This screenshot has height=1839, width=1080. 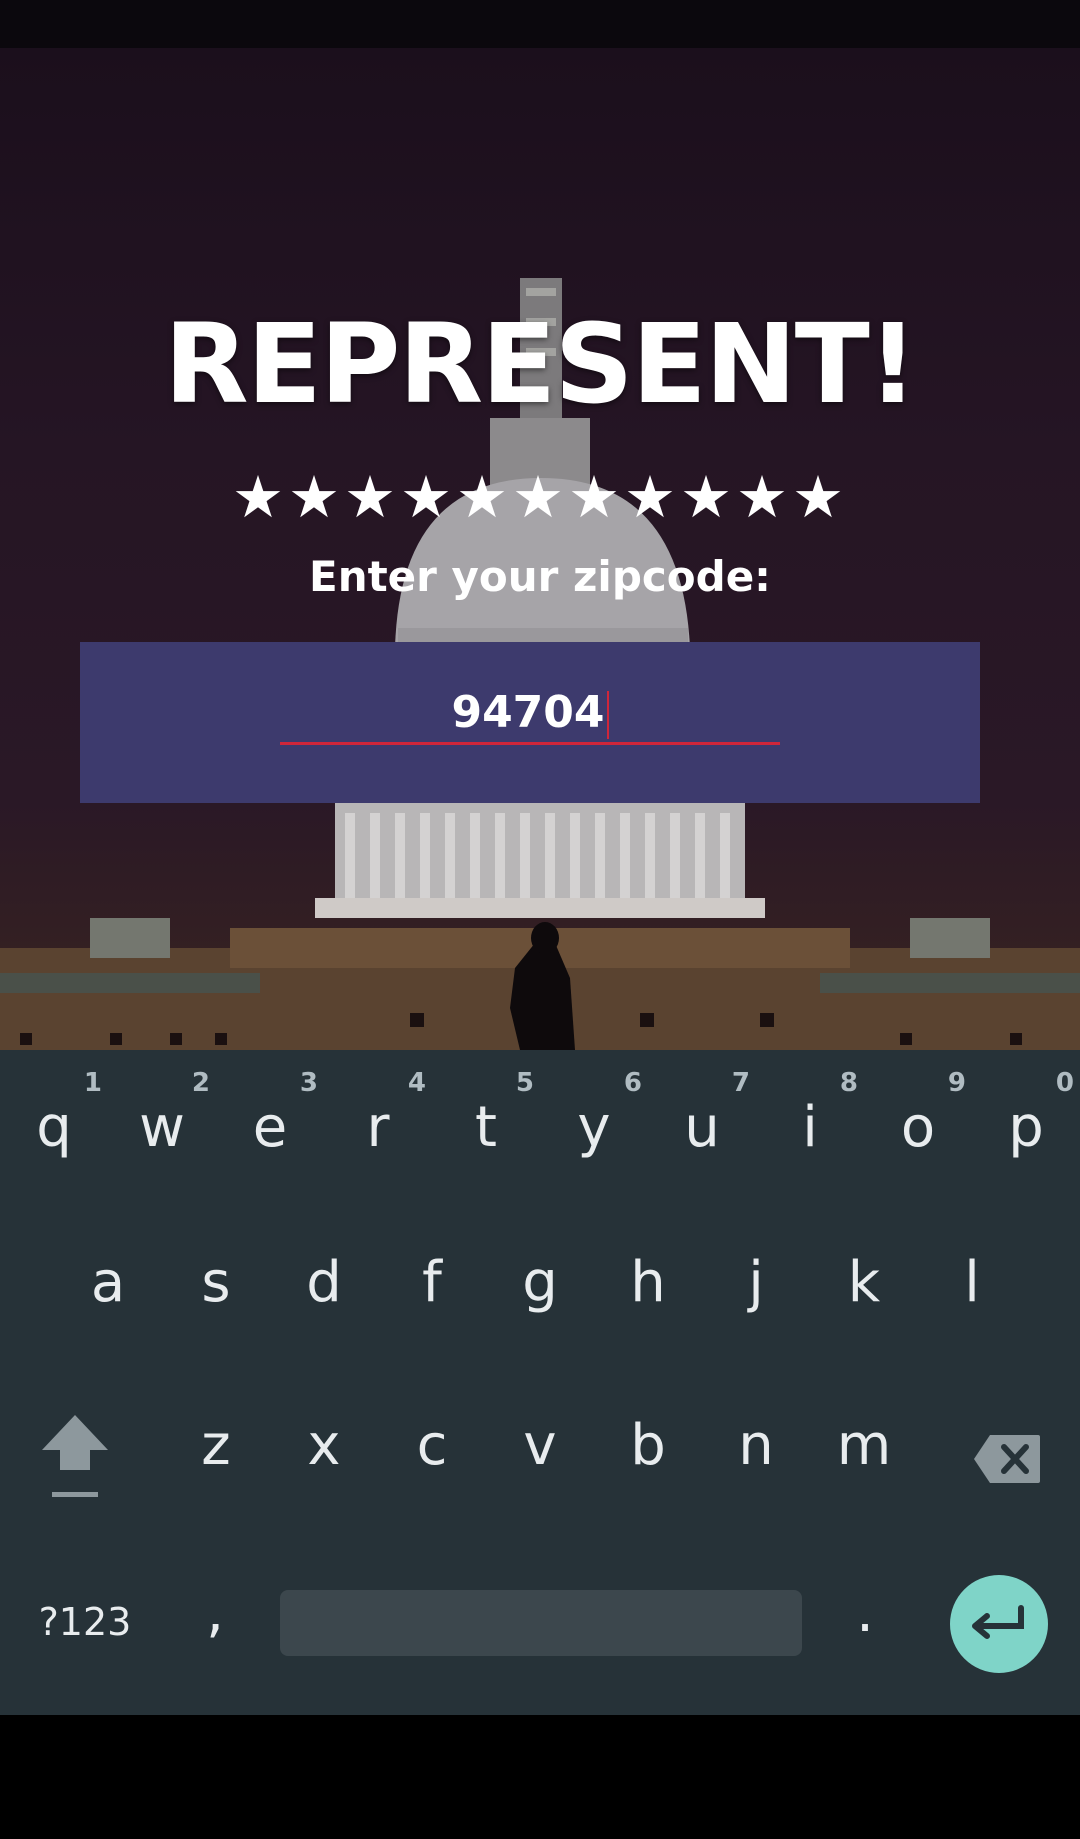 I want to click on key-a: a, so click(x=108, y=1295).